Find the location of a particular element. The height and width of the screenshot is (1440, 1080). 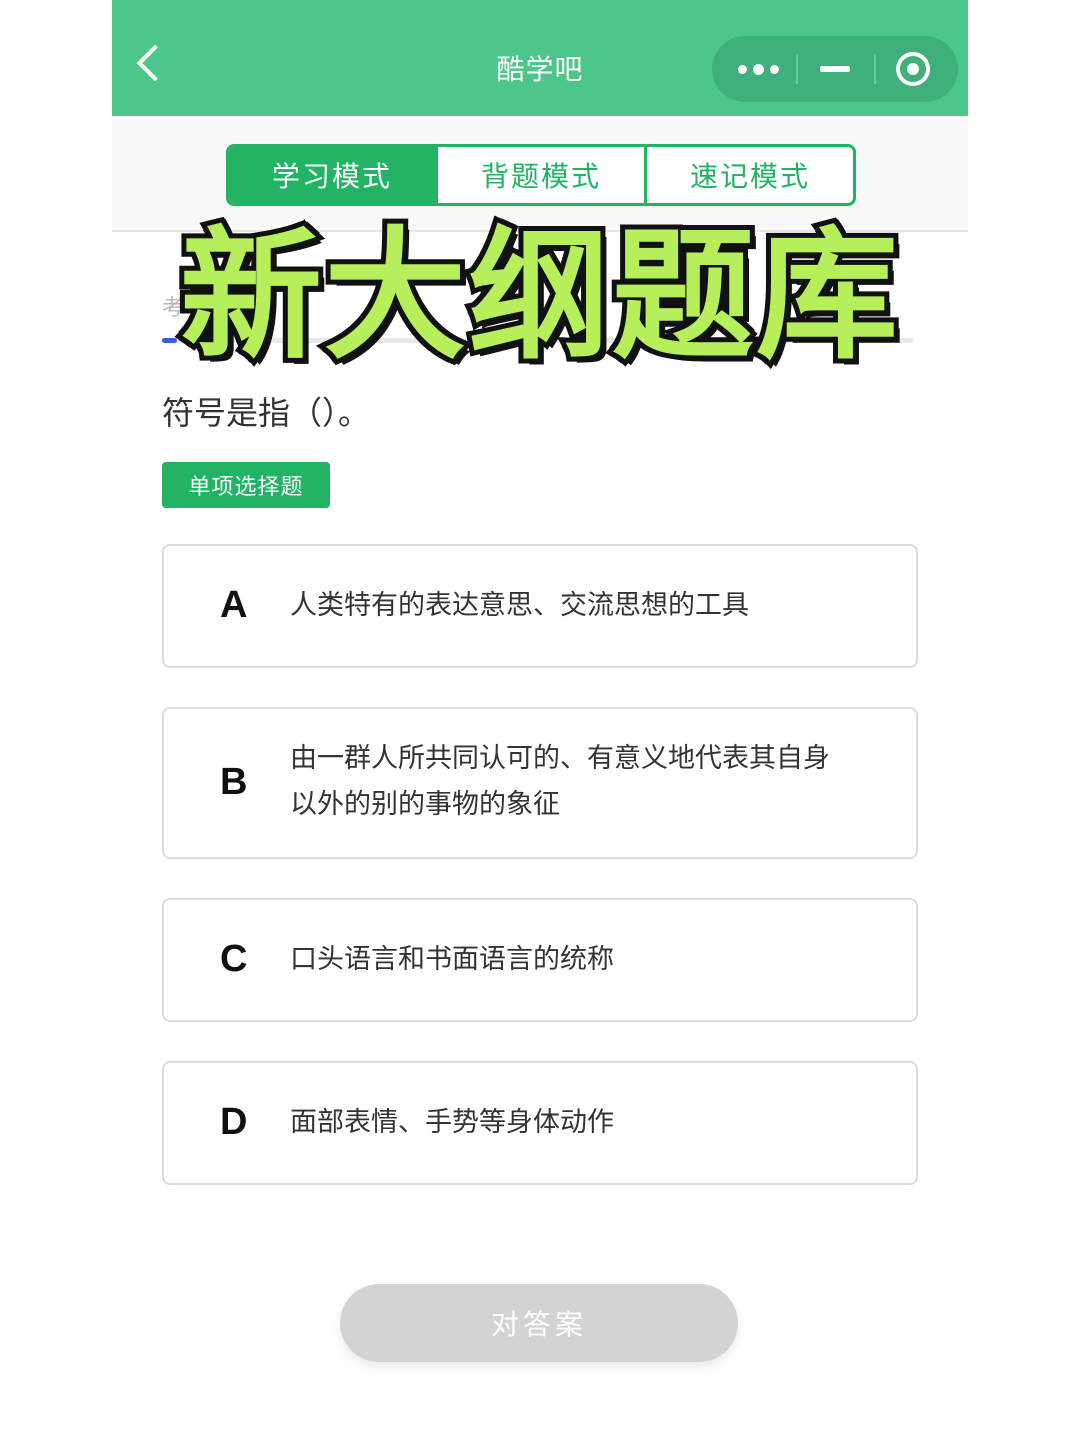

tab-recite-mode: 背题模式 is located at coordinates (542, 175).